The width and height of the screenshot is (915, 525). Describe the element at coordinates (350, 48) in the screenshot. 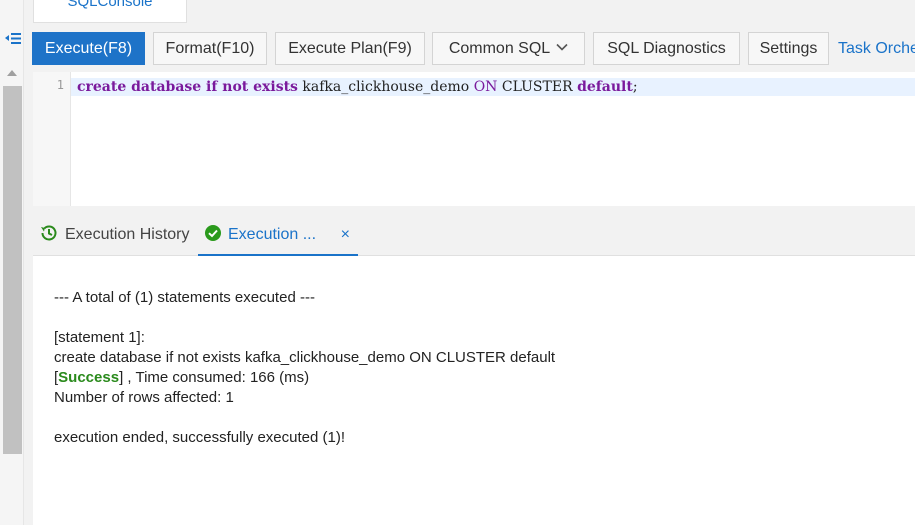

I see `execute-plan-button: Execute Plan(F9)` at that location.